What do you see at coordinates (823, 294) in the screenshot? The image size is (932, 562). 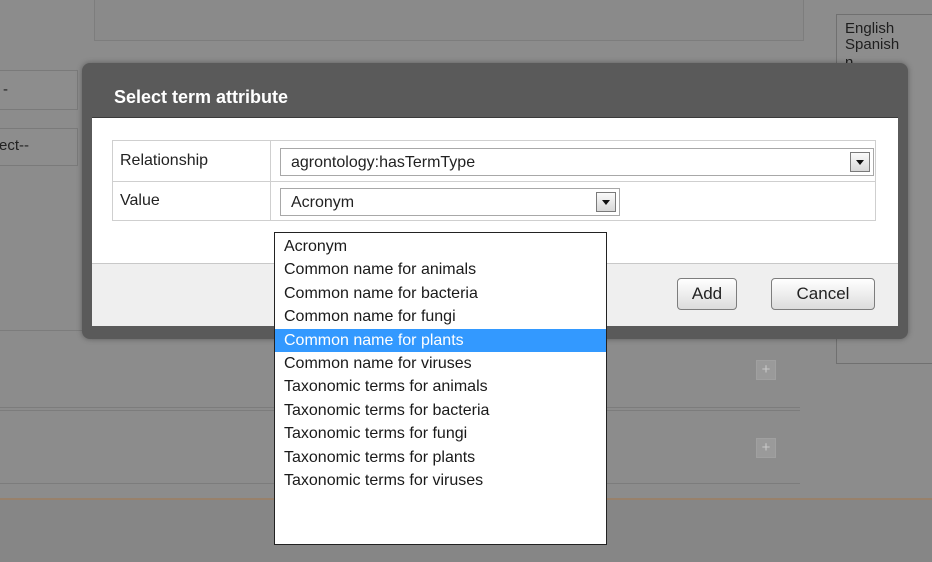 I see `cancel-button: Cancel` at bounding box center [823, 294].